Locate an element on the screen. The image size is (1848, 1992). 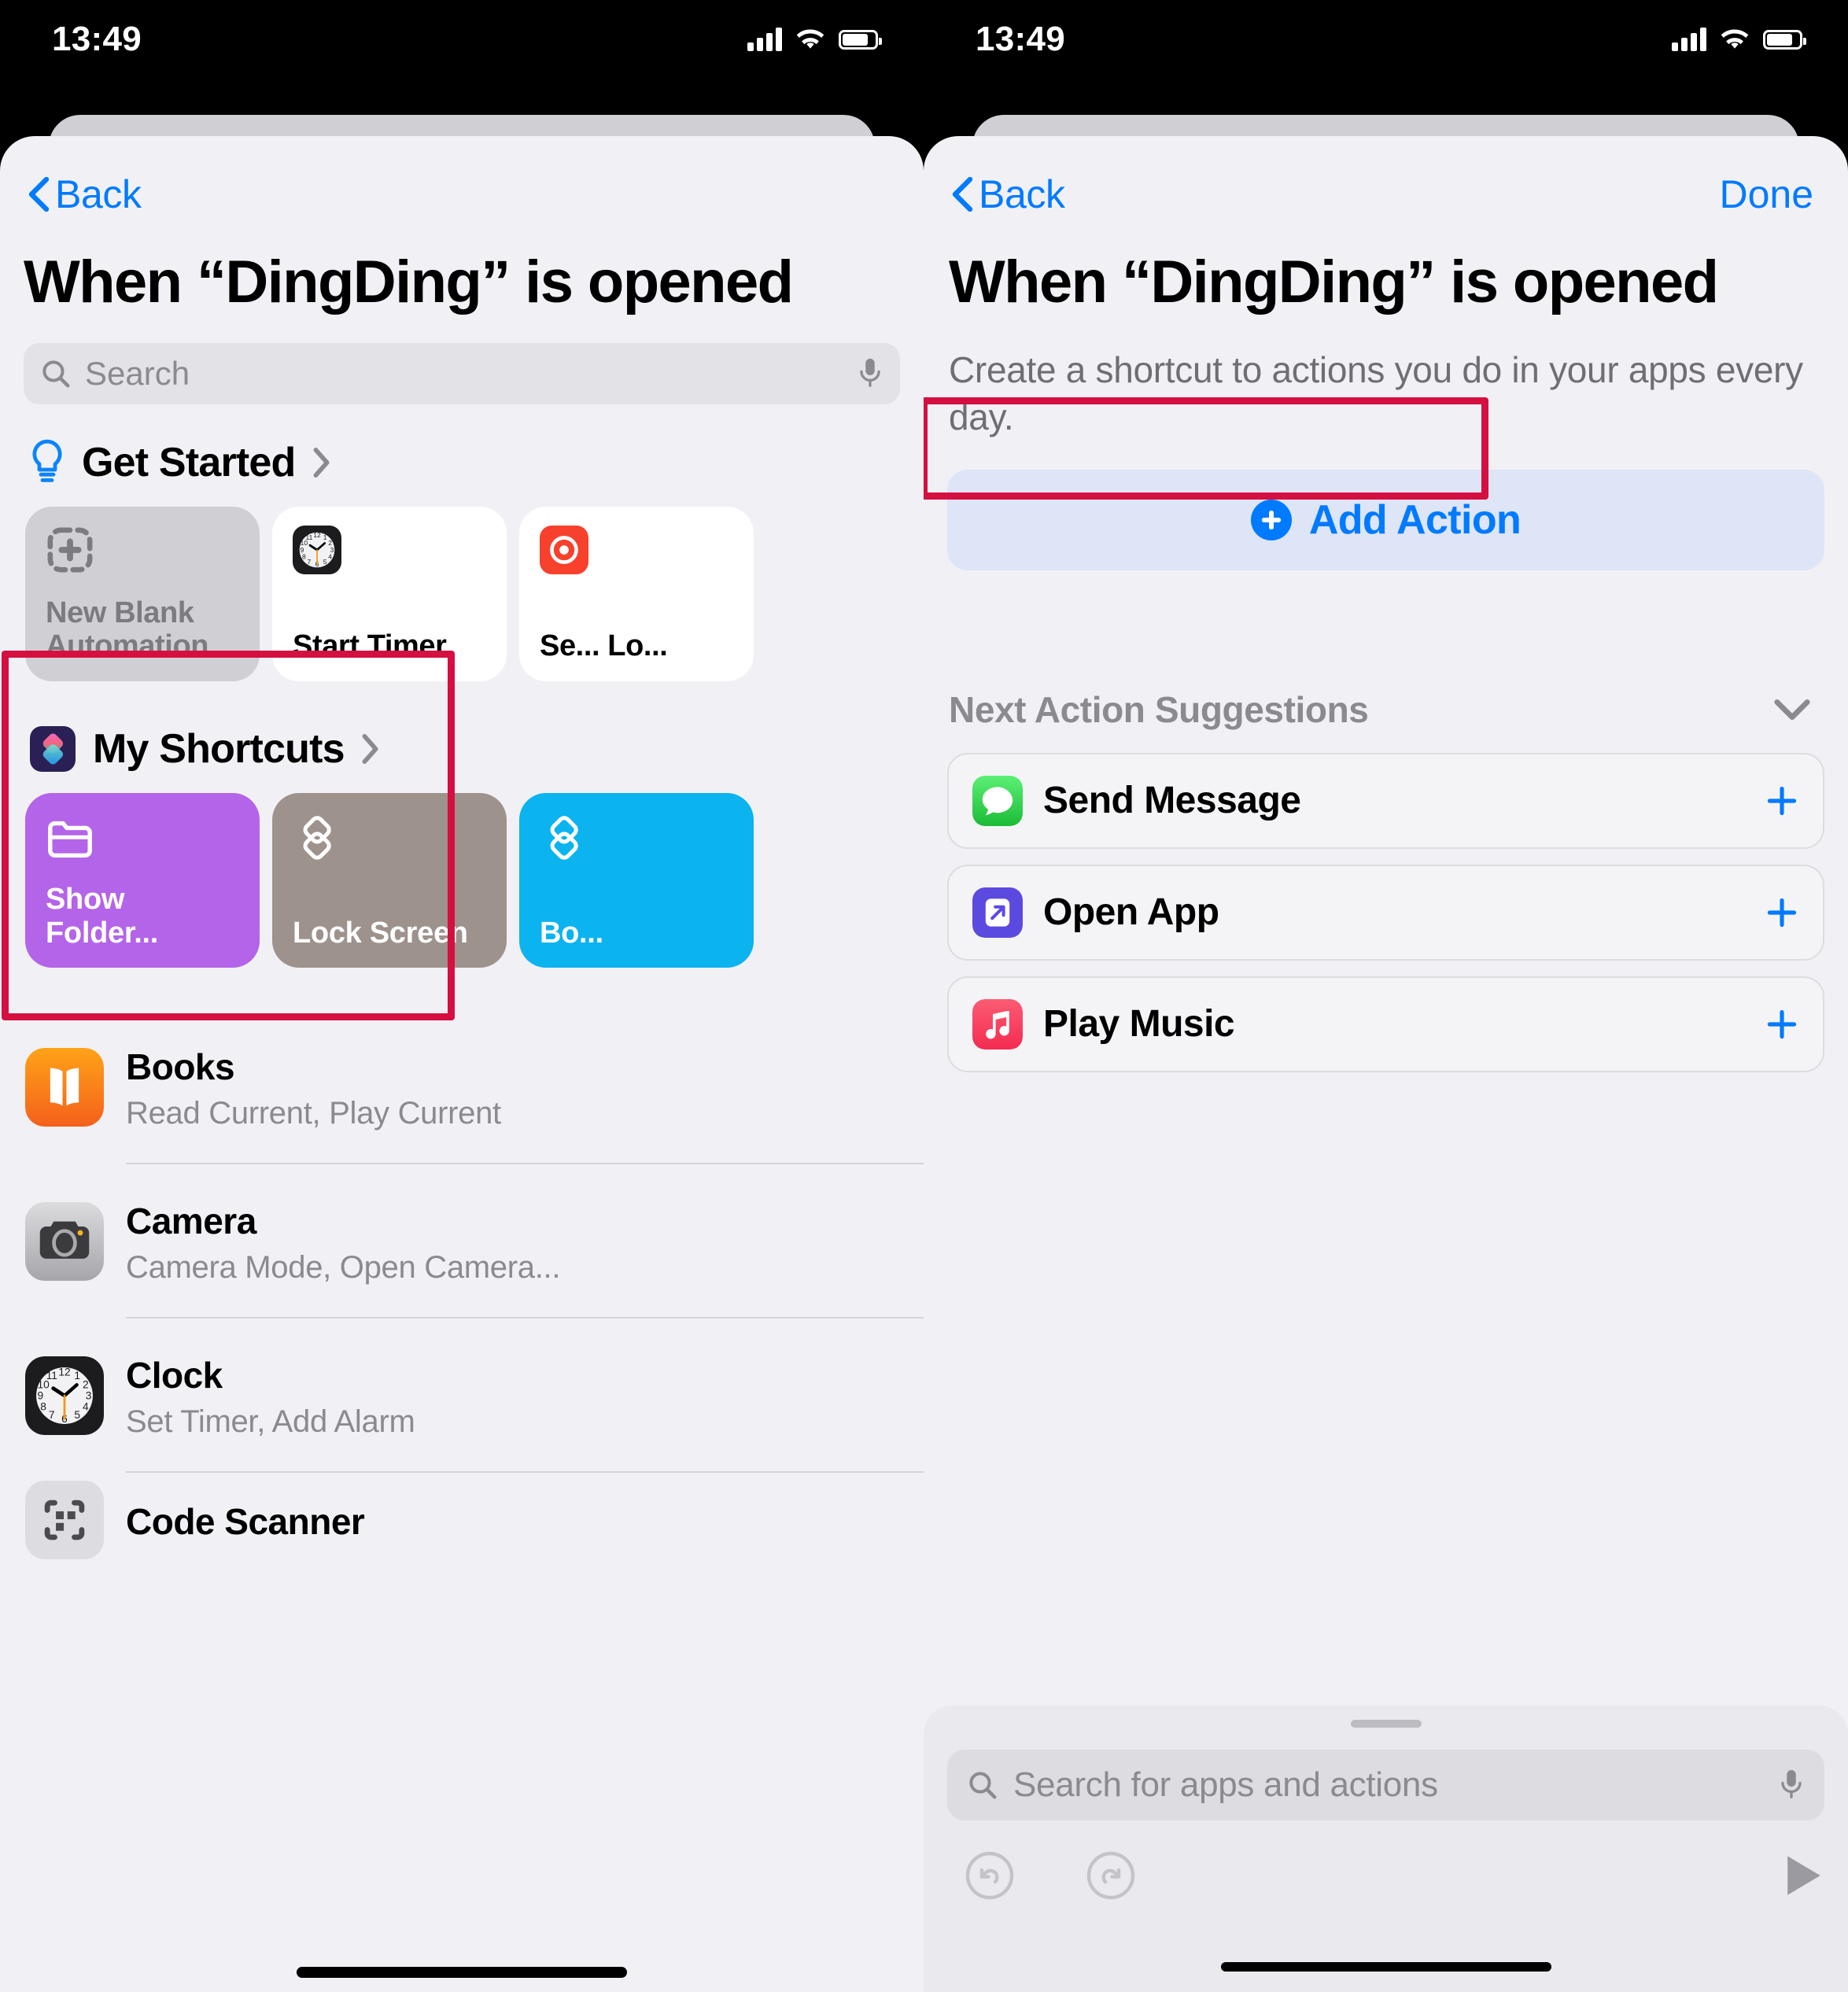
my-shortcuts-header: My Shortcuts is located at coordinates (462, 727).